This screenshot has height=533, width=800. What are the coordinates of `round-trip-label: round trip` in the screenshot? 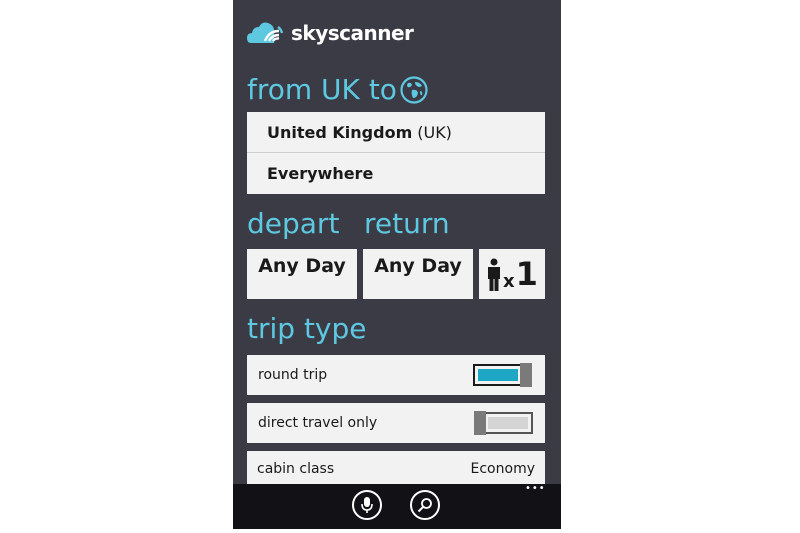 It's located at (293, 375).